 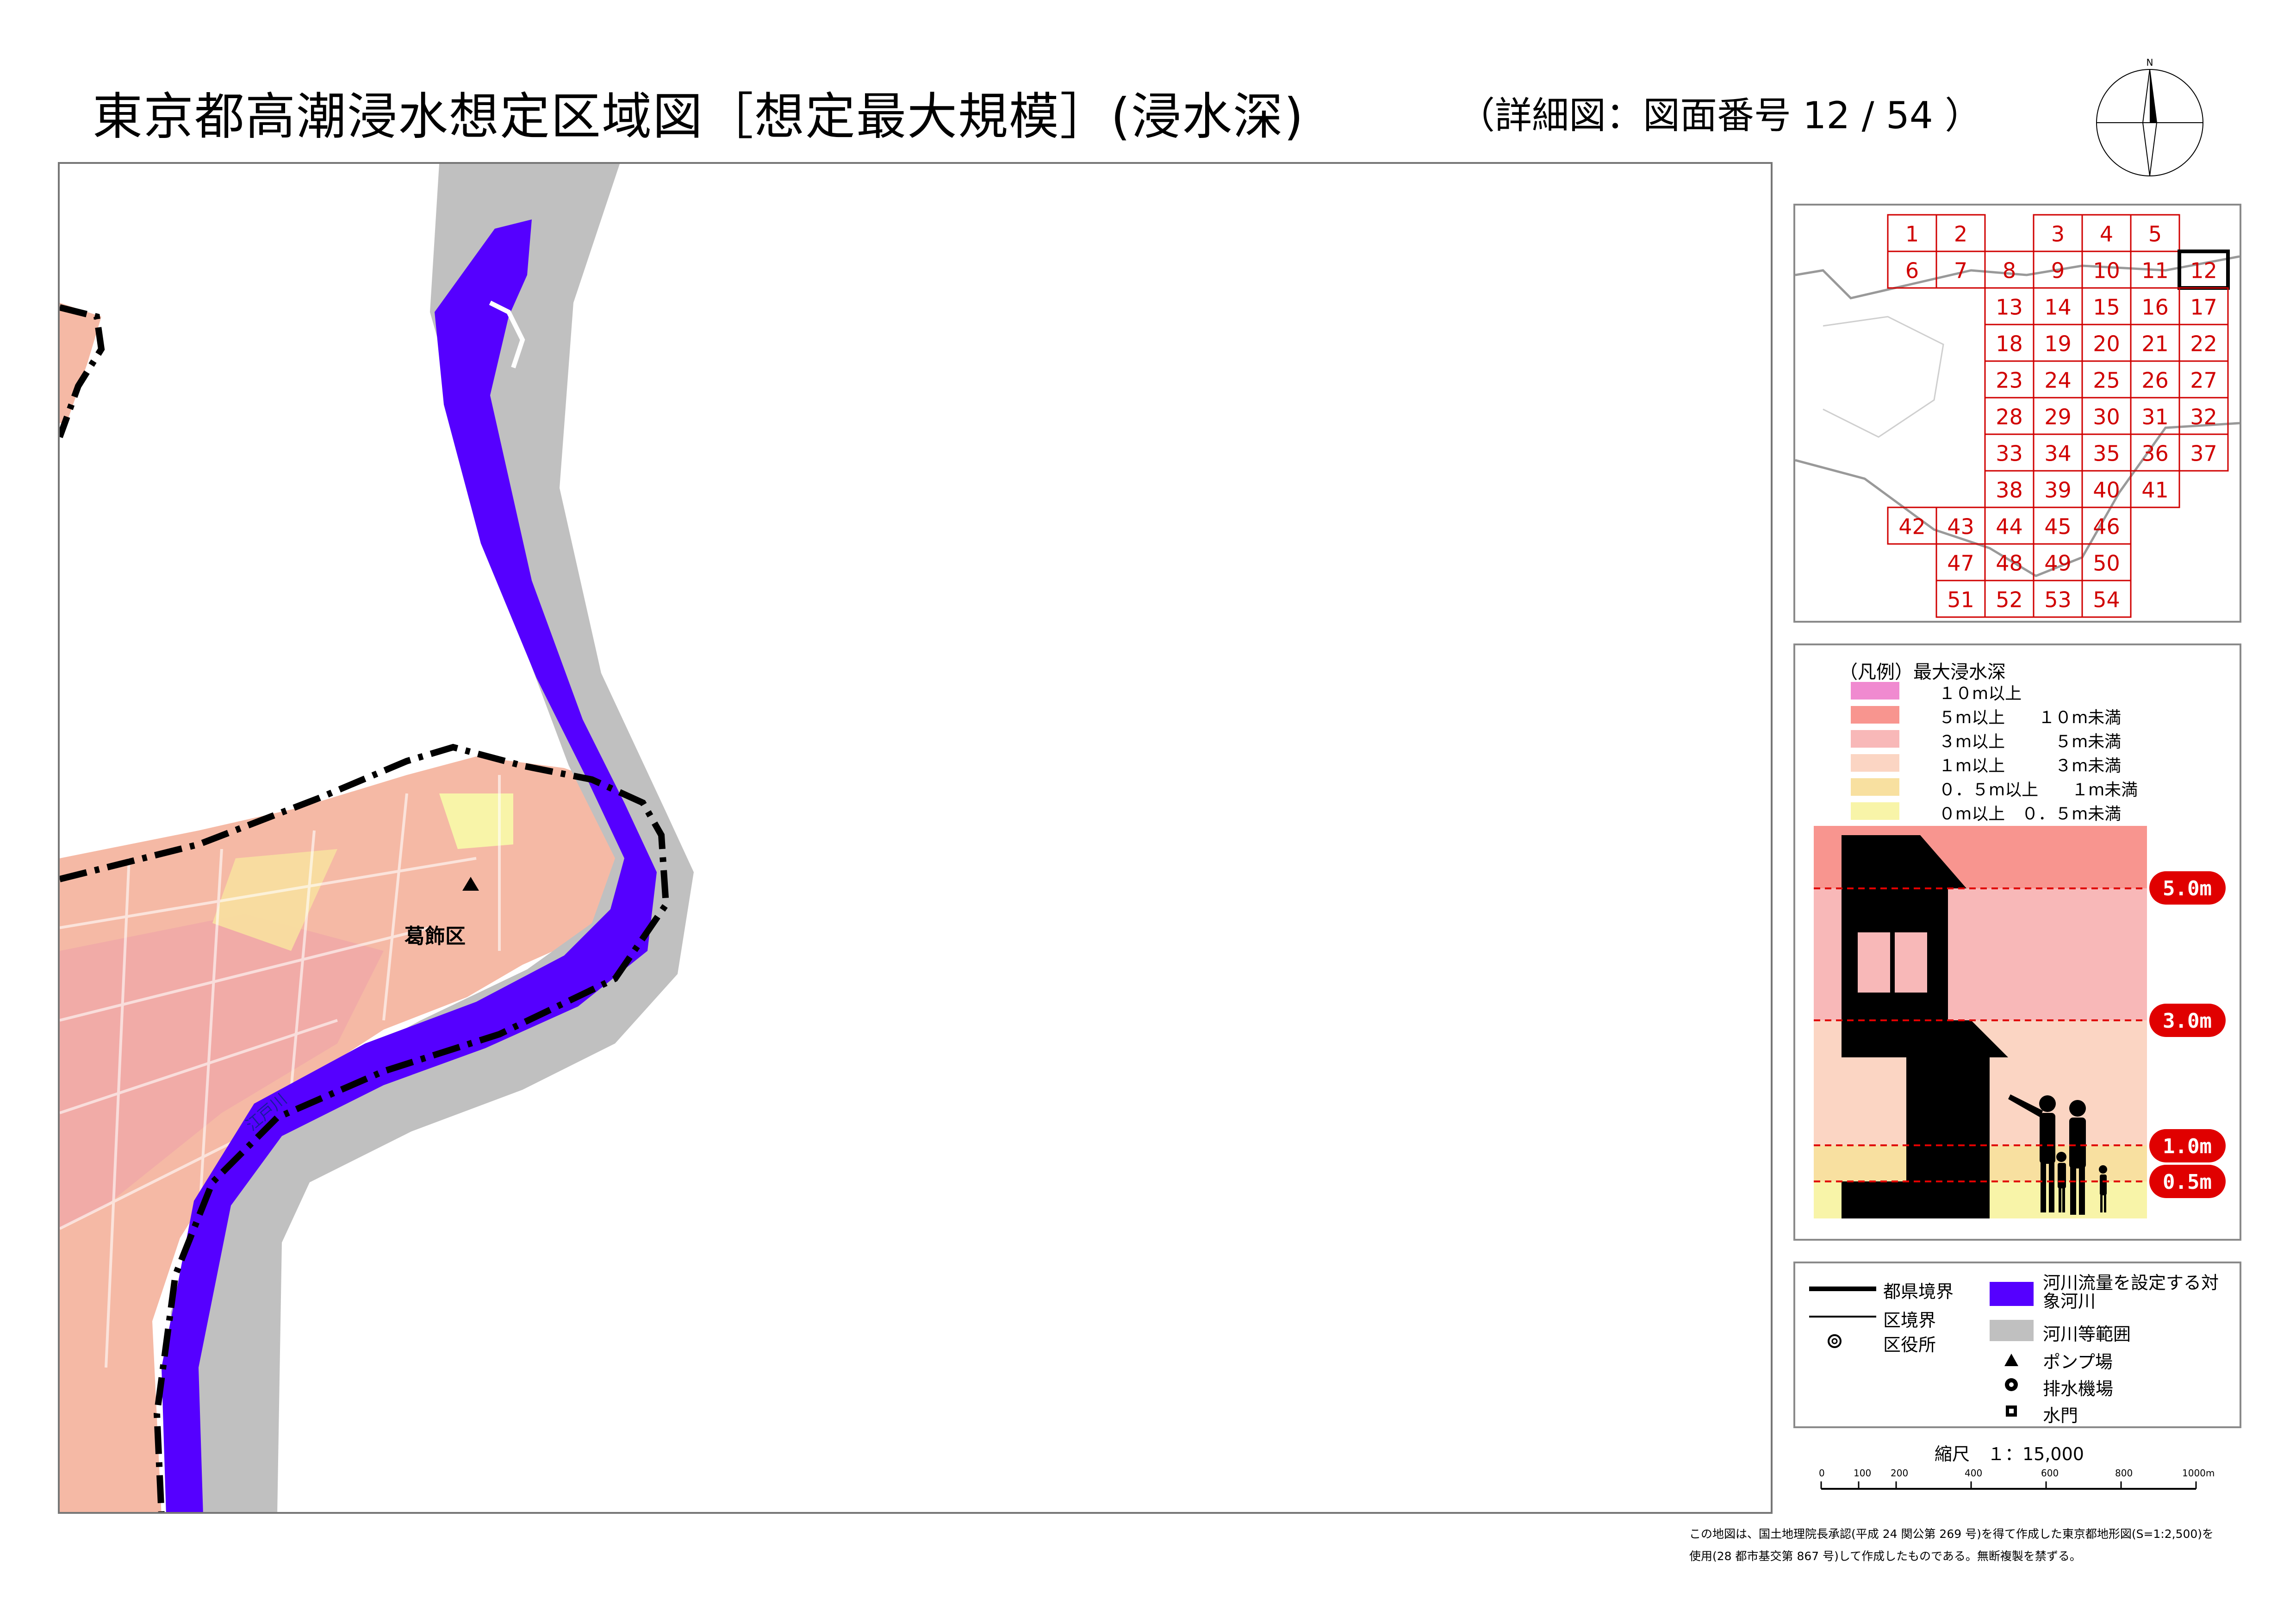 What do you see at coordinates (2155, 270) in the screenshot?
I see `index-sheet-number: 11` at bounding box center [2155, 270].